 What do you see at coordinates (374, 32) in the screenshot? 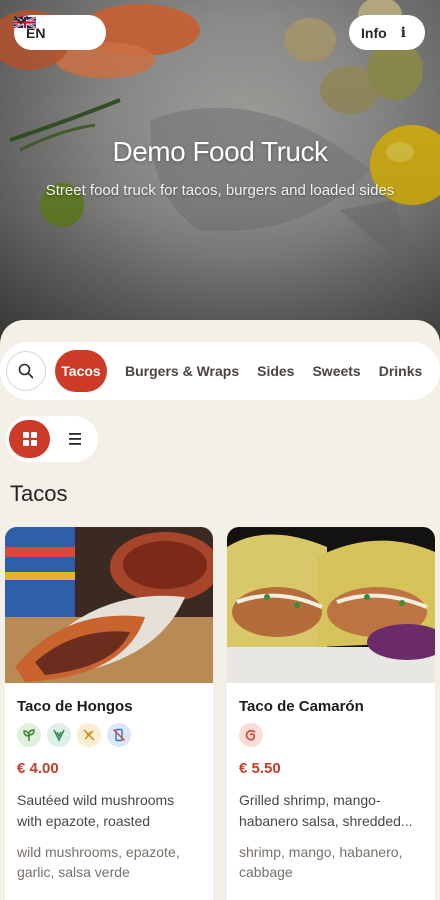
I see `info-label: Info` at bounding box center [374, 32].